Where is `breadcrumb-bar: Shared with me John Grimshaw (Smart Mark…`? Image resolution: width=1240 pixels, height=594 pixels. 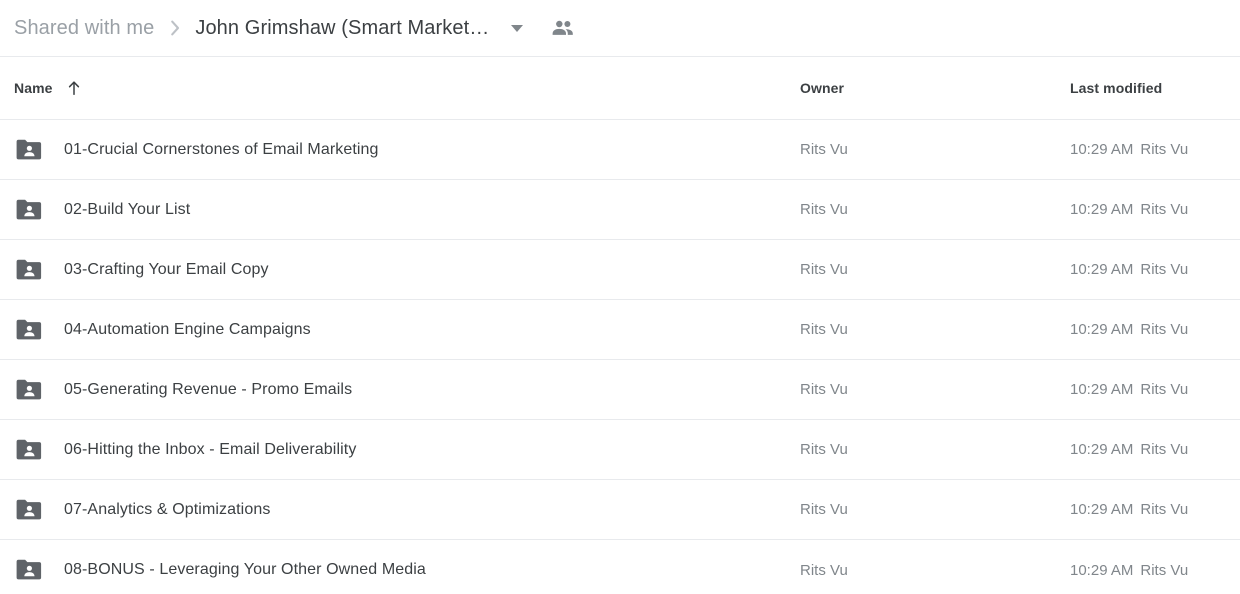
breadcrumb-bar: Shared with me John Grimshaw (Smart Mark… is located at coordinates (620, 28).